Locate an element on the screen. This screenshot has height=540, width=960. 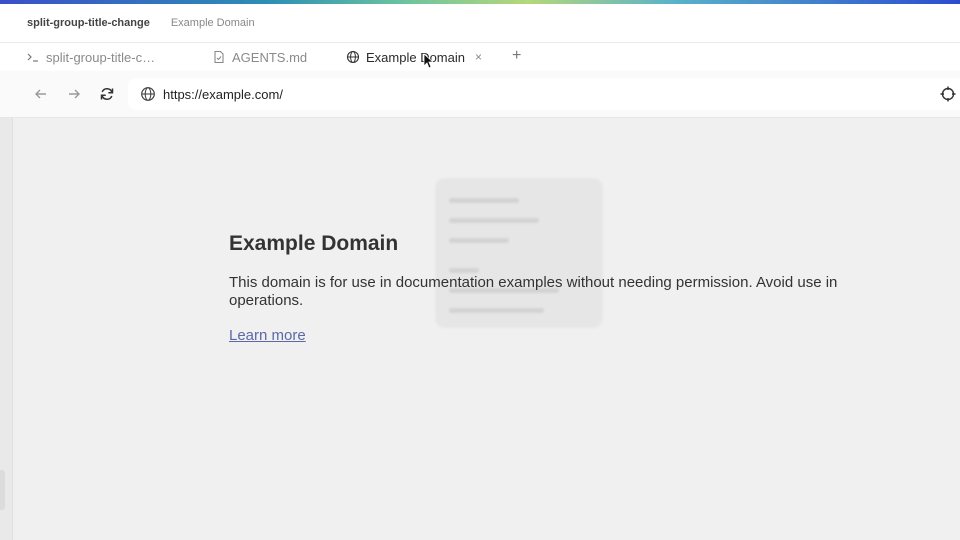
navigation-toolbar: https://example.com/ is located at coordinates (480, 94).